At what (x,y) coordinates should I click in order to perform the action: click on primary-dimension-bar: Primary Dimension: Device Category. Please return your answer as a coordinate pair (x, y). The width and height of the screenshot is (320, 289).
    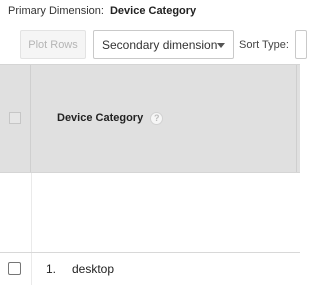
    Looking at the image, I should click on (102, 11).